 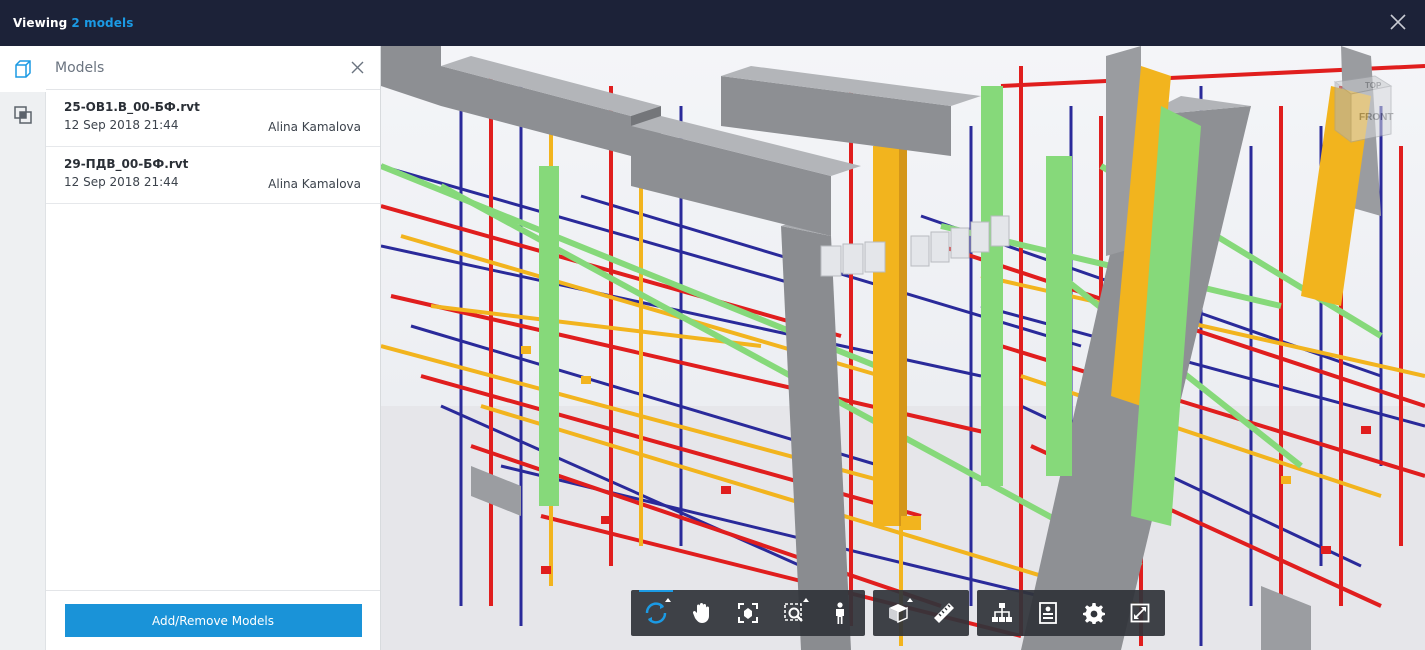 I want to click on measure-button, so click(x=944, y=613).